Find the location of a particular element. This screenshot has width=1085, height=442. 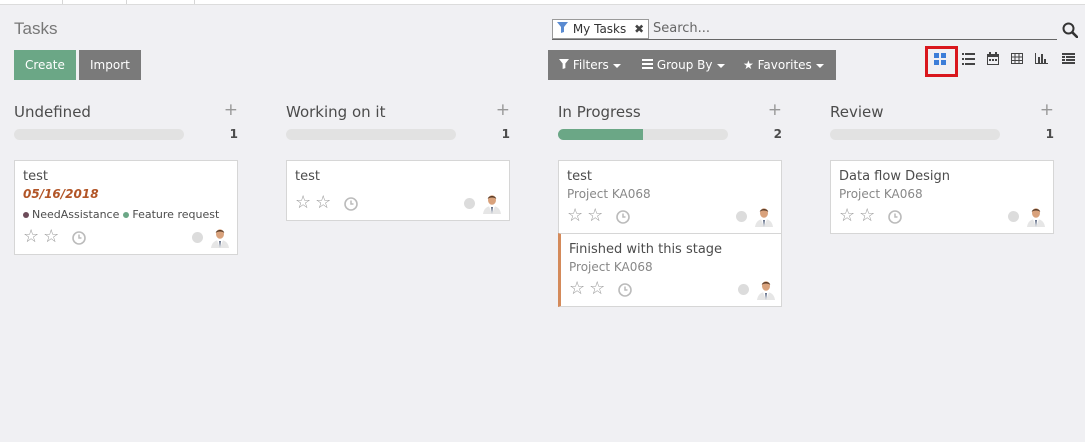

task-deadline: 05/16/2018 is located at coordinates (61, 194).